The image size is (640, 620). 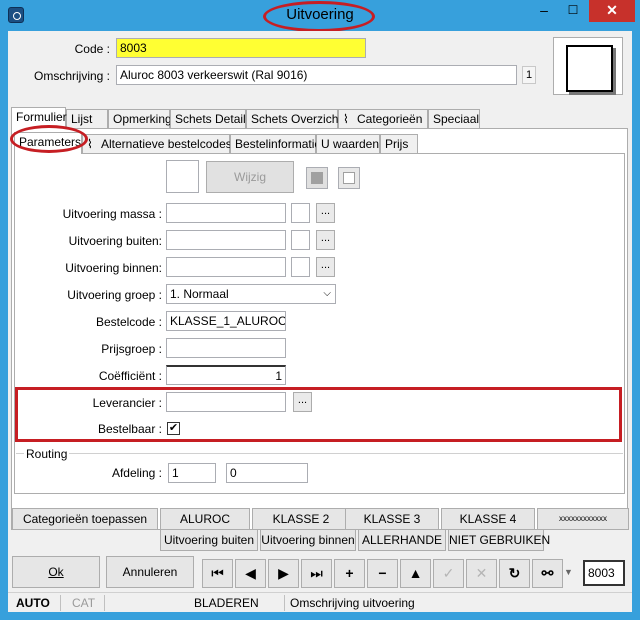 I want to click on title-highlight-annotation, so click(x=319, y=16).